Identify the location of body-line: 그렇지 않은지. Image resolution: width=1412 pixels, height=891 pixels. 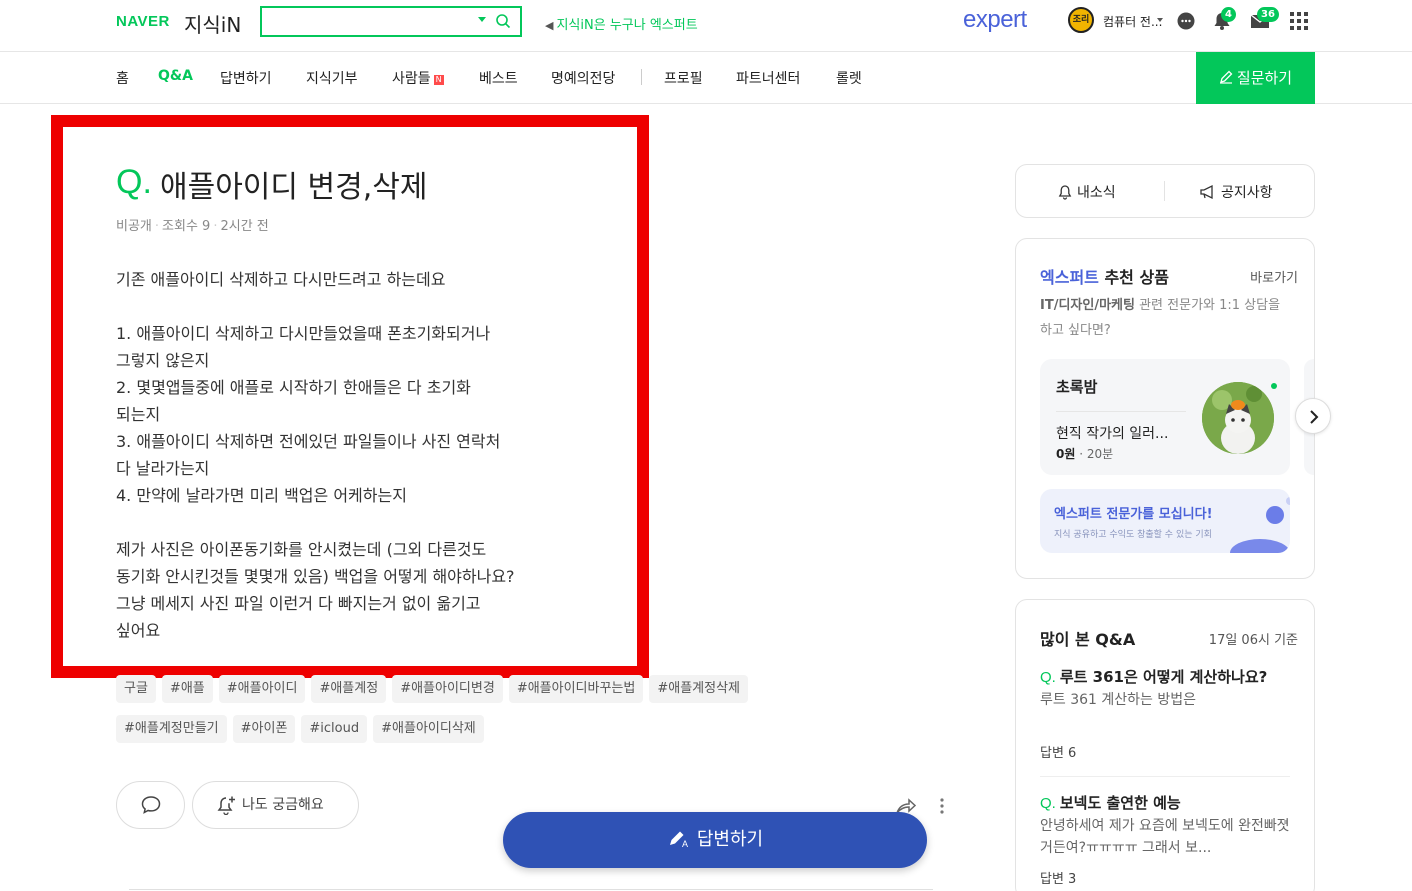
(163, 360).